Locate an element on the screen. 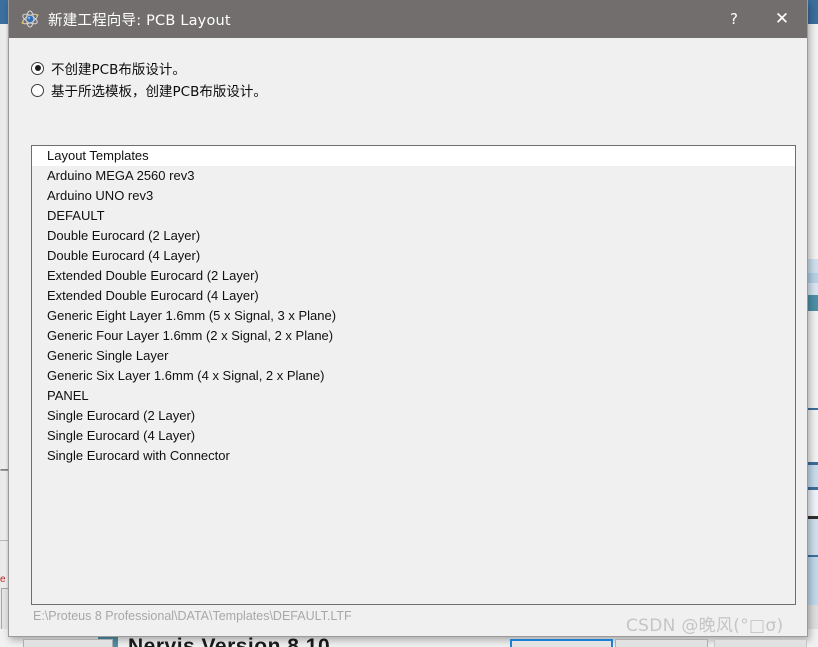  list-item: PANEL is located at coordinates (413, 396).